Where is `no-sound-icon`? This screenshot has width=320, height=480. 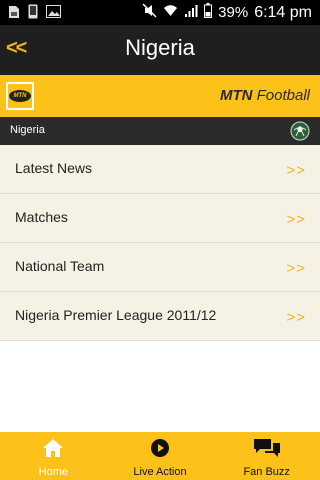
no-sound-icon is located at coordinates (149, 12).